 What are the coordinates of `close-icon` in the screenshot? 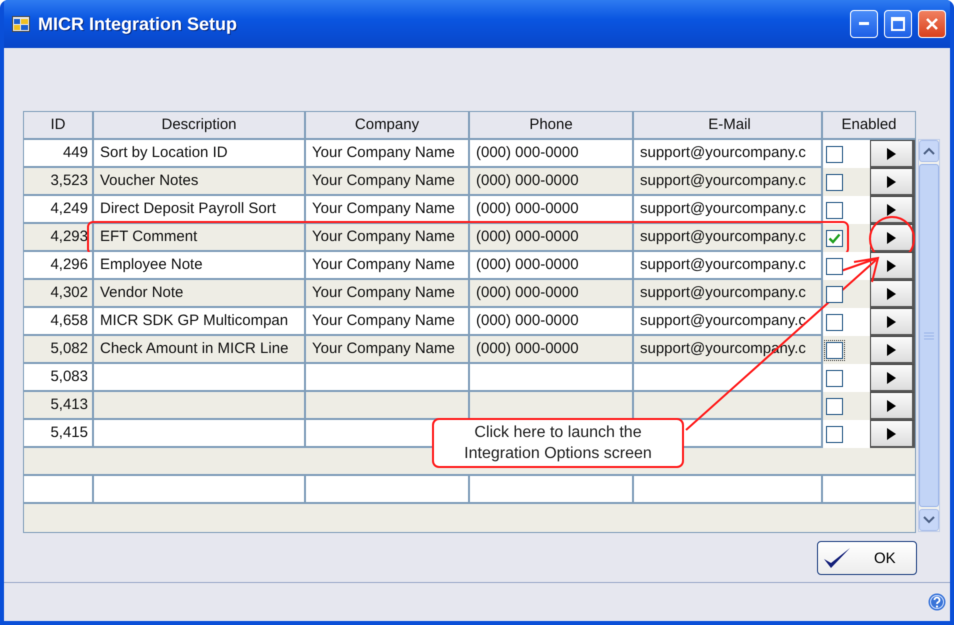 It's located at (932, 24).